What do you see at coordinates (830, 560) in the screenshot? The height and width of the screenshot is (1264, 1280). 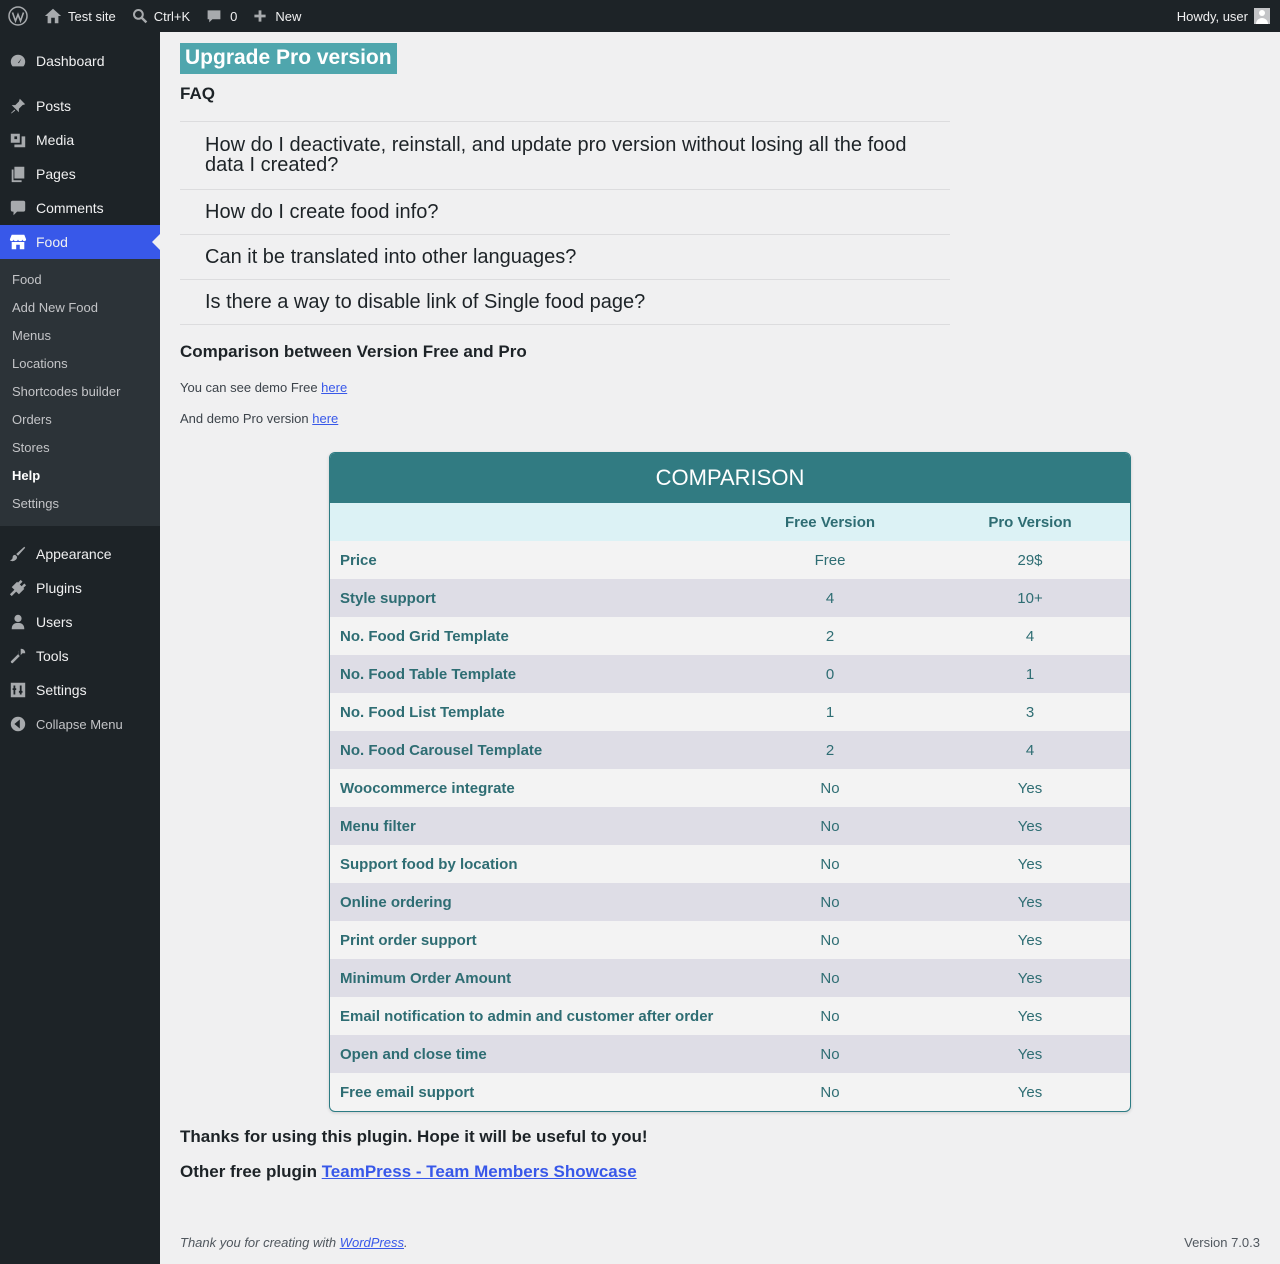 I see `free-value-cell: Free` at bounding box center [830, 560].